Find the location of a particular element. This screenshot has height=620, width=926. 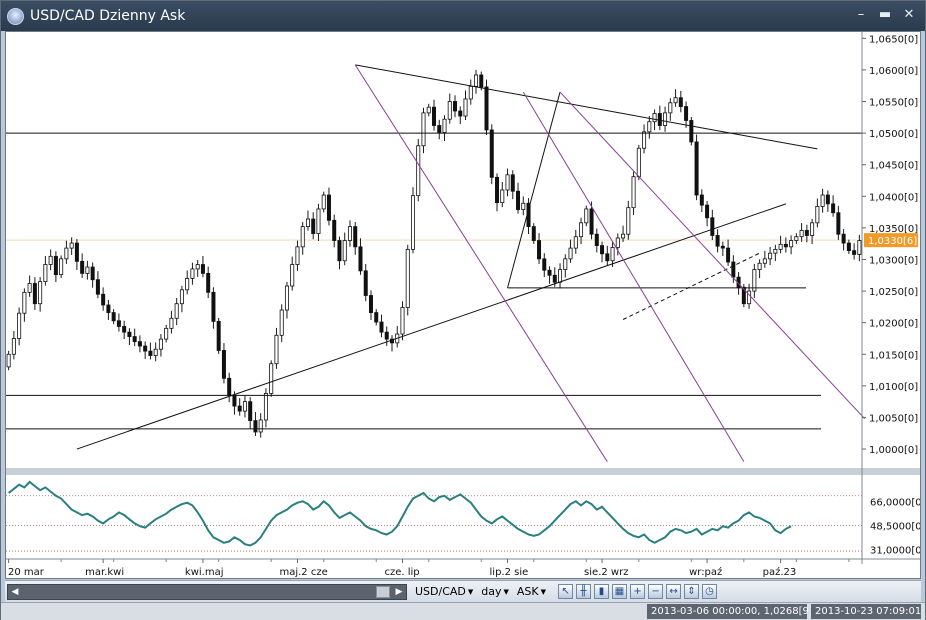

minimize-button: – is located at coordinates (861, 15).